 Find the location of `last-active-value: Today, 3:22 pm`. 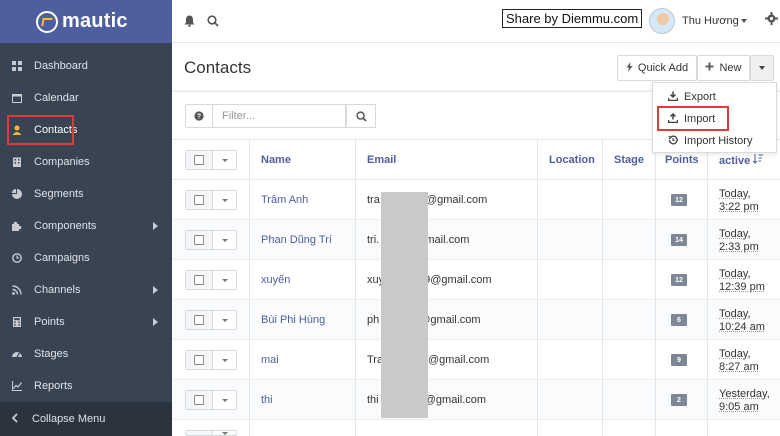

last-active-value: Today, 3:22 pm is located at coordinates (739, 200).